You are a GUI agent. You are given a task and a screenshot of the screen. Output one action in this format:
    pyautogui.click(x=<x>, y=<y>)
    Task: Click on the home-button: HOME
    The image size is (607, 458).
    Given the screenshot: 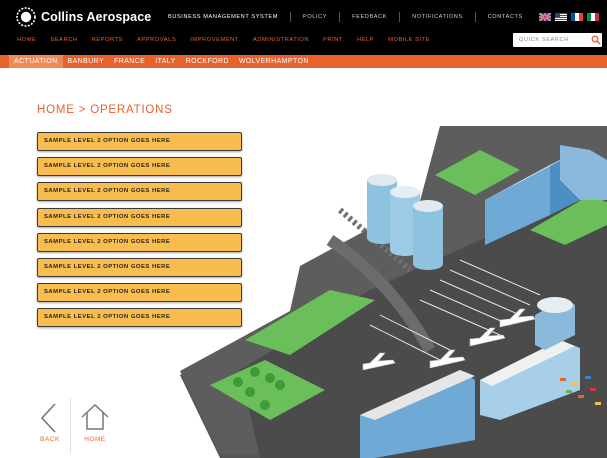 What is the action you would take?
    pyautogui.click(x=95, y=423)
    